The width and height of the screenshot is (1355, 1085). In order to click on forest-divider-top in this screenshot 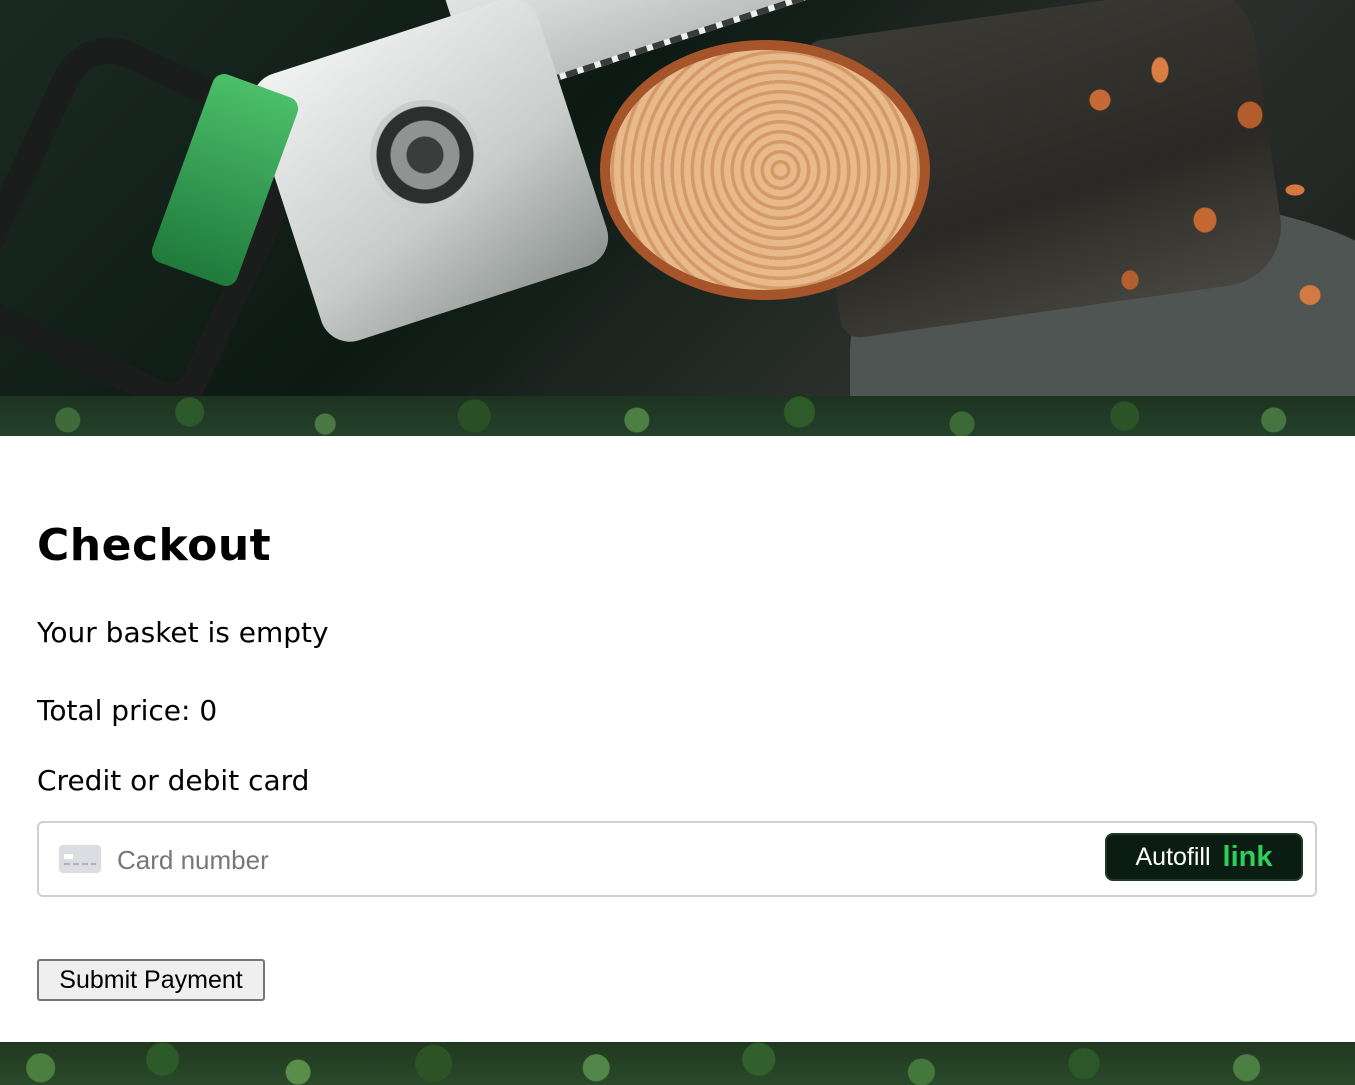, I will do `click(677, 416)`.